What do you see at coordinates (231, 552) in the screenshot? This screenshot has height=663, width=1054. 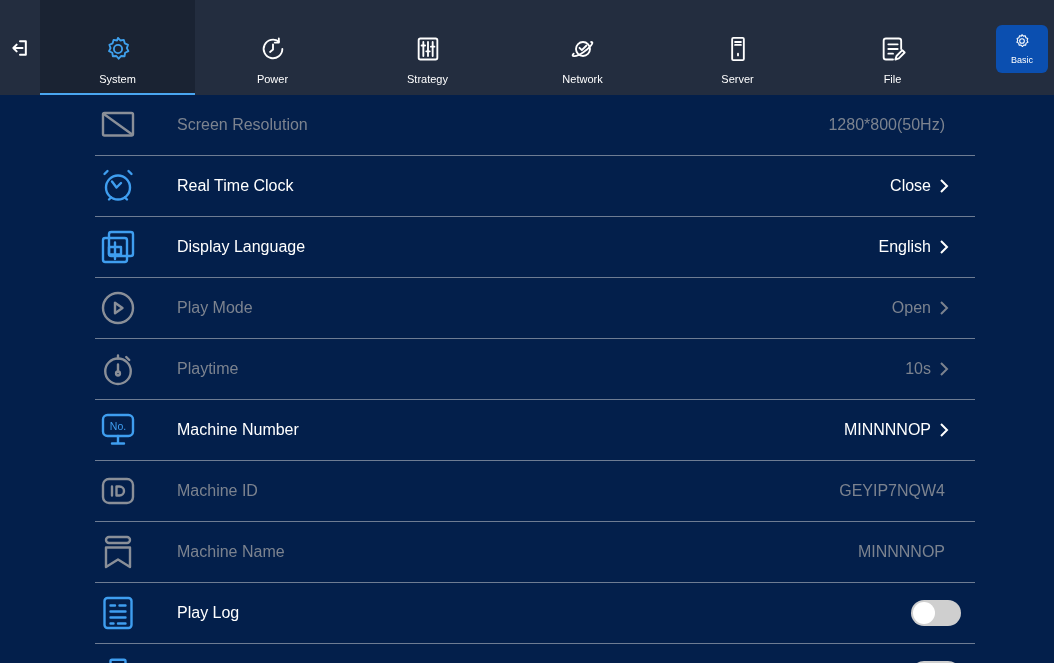 I see `setting-label: Machine Name` at bounding box center [231, 552].